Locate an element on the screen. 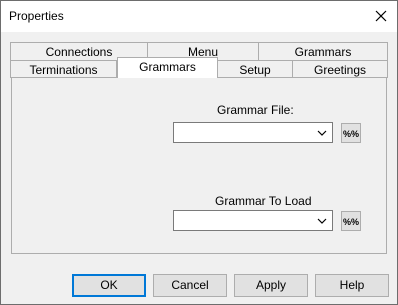 This screenshot has height=305, width=398. tab-grammars-row1: Grammars is located at coordinates (323, 51).